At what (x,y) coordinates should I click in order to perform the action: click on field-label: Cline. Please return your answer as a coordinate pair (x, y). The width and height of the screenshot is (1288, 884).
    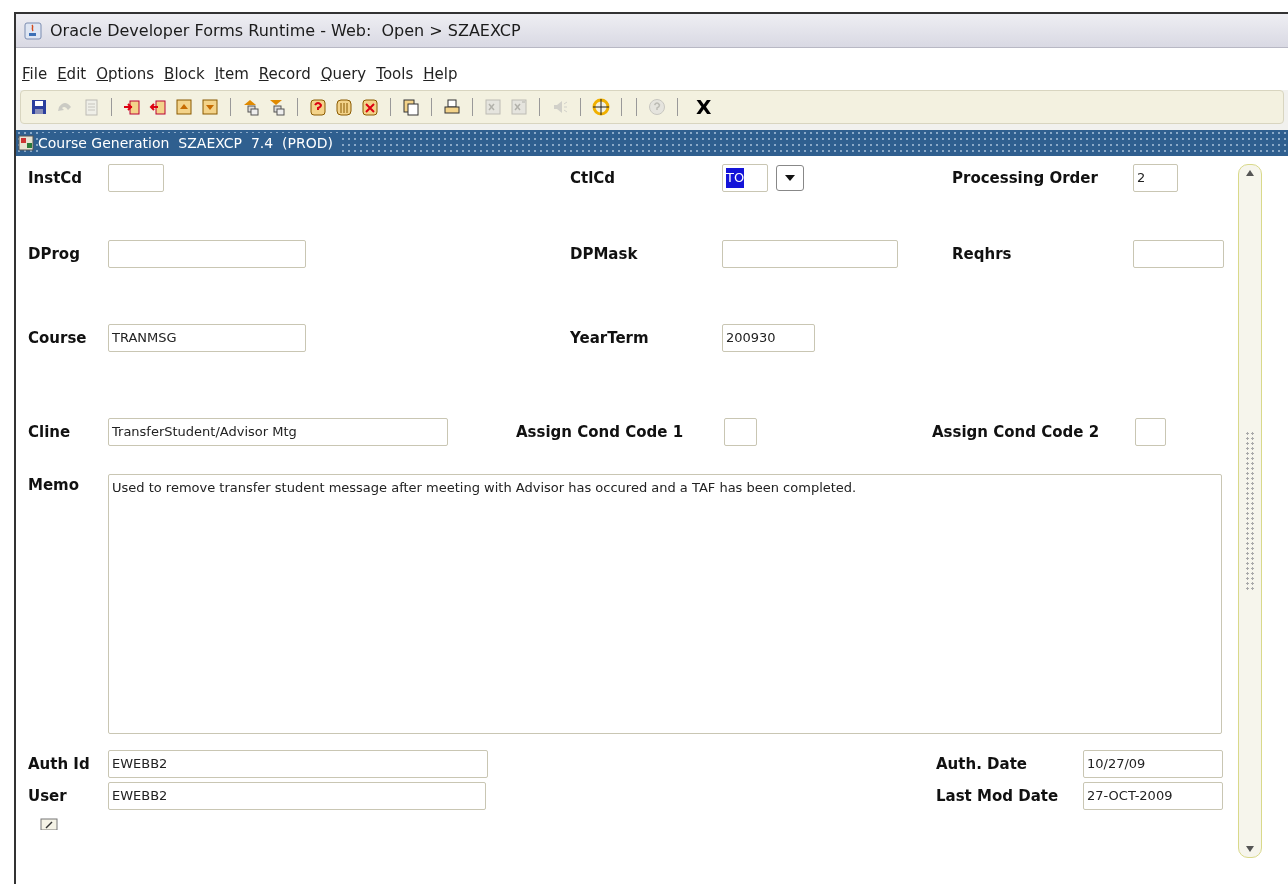
    Looking at the image, I should click on (50, 432).